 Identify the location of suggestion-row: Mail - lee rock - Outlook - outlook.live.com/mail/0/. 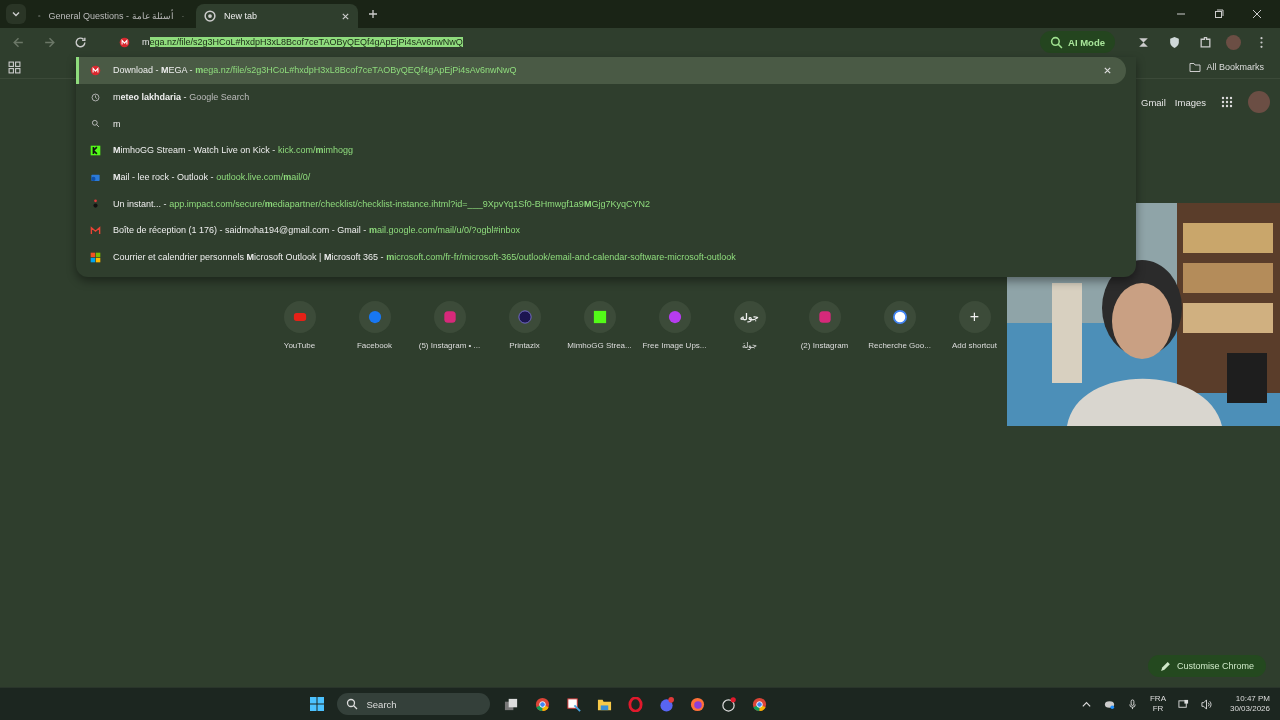
(601, 177).